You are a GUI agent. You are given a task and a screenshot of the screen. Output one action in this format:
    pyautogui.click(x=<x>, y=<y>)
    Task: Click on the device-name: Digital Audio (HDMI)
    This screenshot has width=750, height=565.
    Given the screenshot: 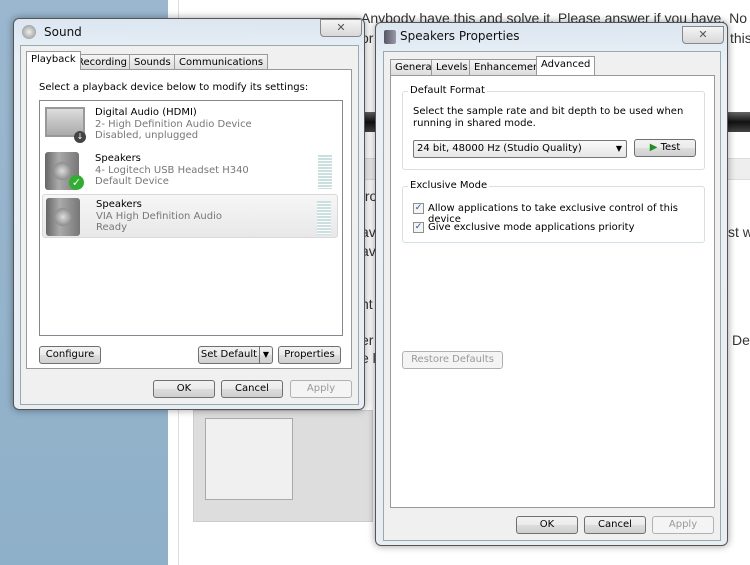 What is the action you would take?
    pyautogui.click(x=146, y=112)
    